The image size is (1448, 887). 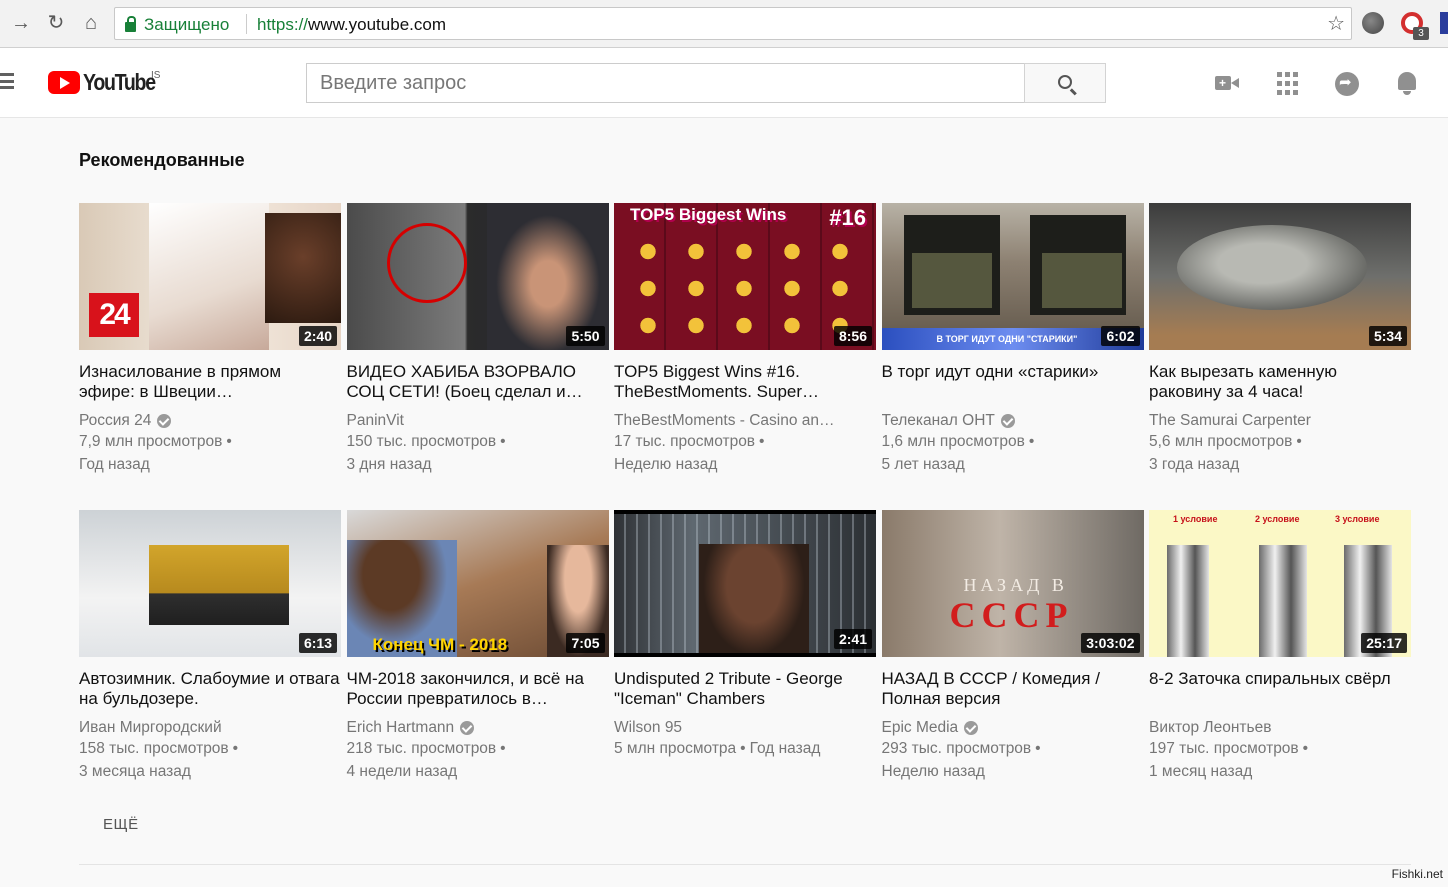 What do you see at coordinates (1357, 519) in the screenshot?
I see `thumb-label: 3 условие` at bounding box center [1357, 519].